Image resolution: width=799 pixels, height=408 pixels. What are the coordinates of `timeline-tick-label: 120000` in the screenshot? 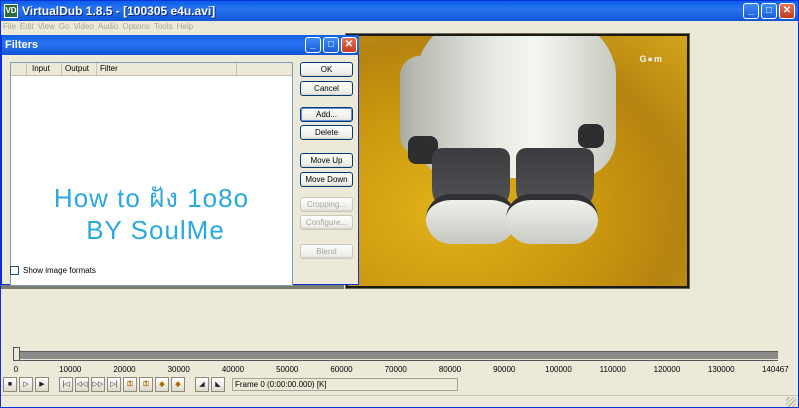 It's located at (667, 369).